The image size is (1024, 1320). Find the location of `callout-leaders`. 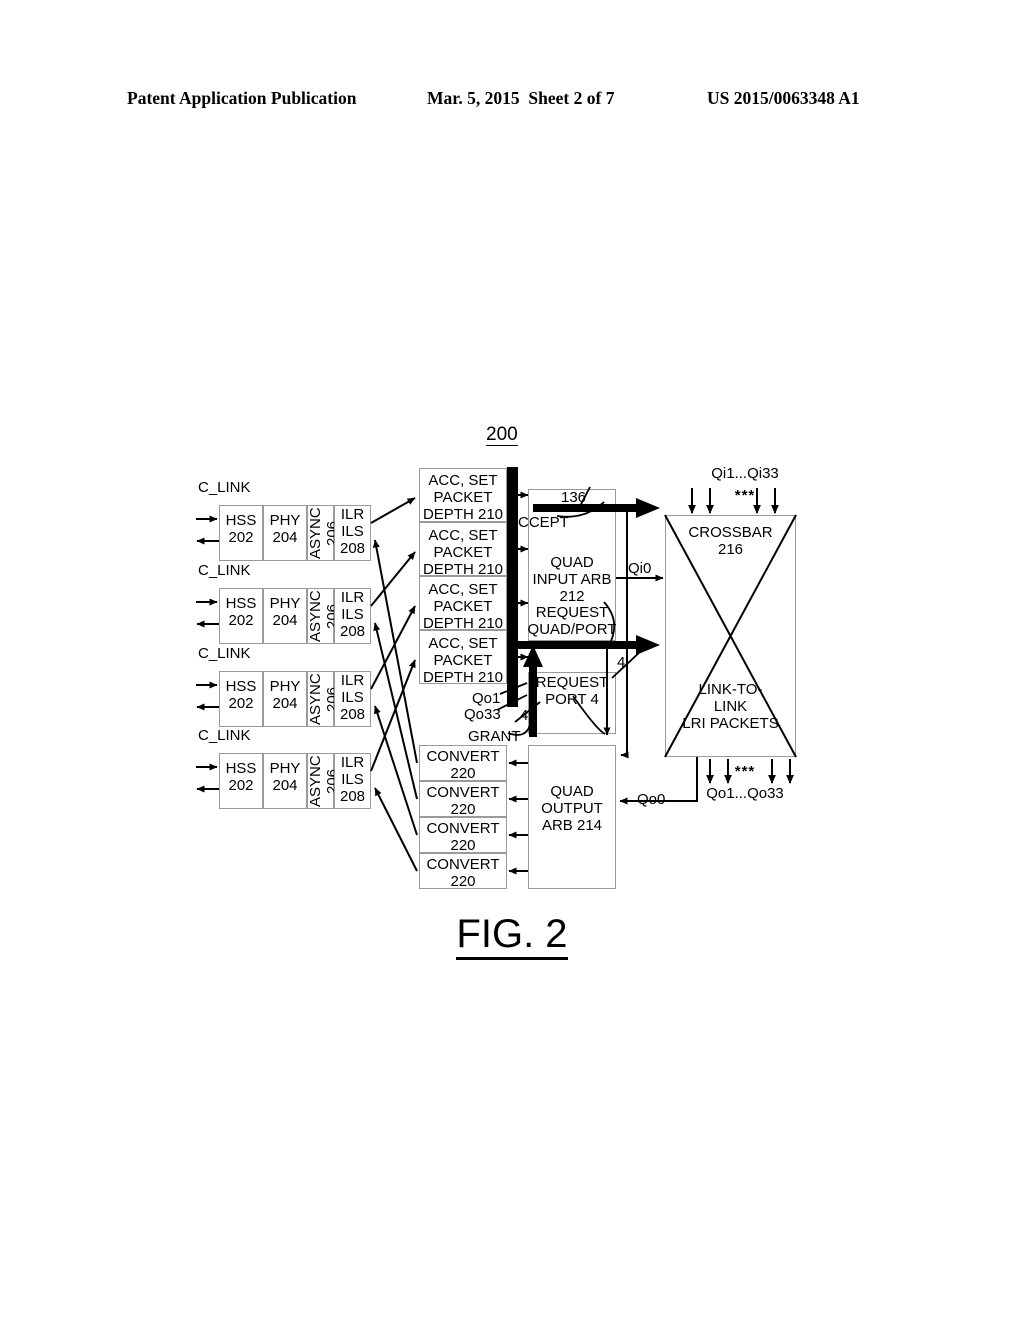

callout-leaders is located at coordinates (569, 611).